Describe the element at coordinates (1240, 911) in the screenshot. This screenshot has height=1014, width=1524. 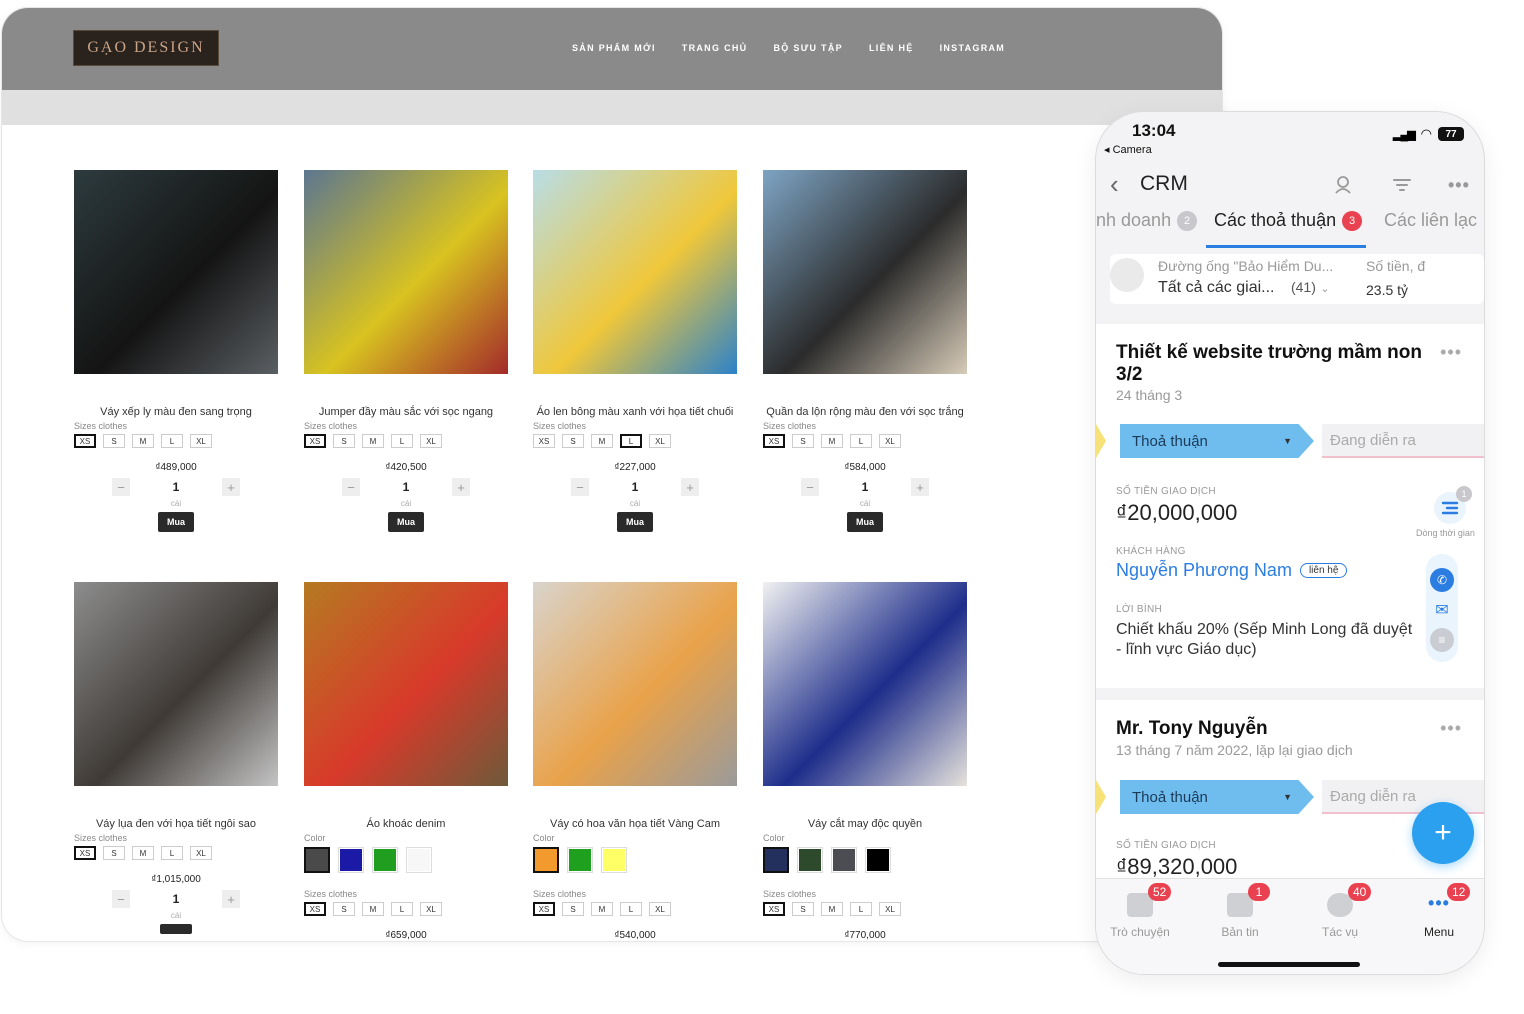
I see `nav-news: 1 Bản tin` at that location.